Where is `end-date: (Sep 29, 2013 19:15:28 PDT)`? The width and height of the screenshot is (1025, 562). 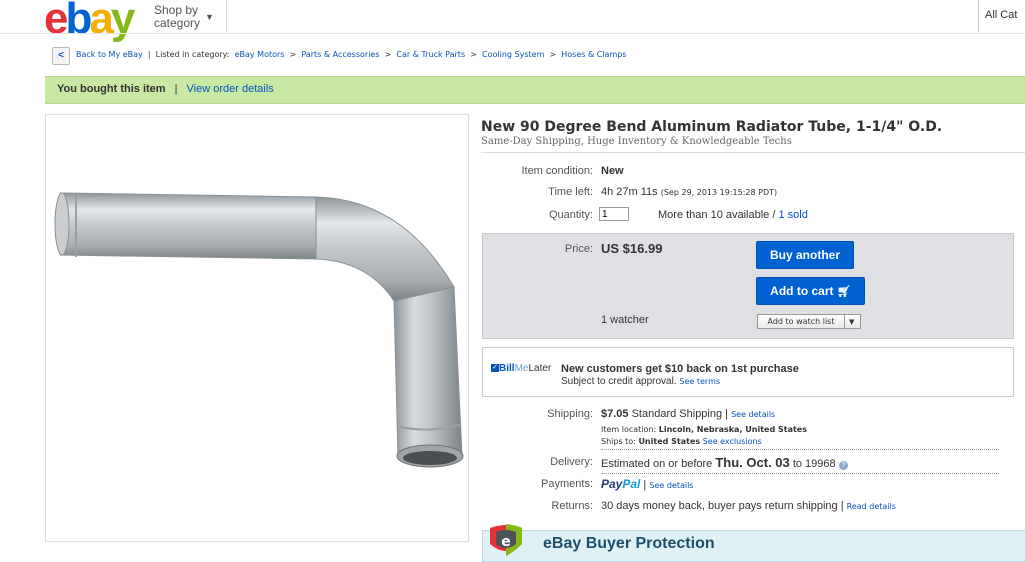
end-date: (Sep 29, 2013 19:15:28 PDT) is located at coordinates (719, 192).